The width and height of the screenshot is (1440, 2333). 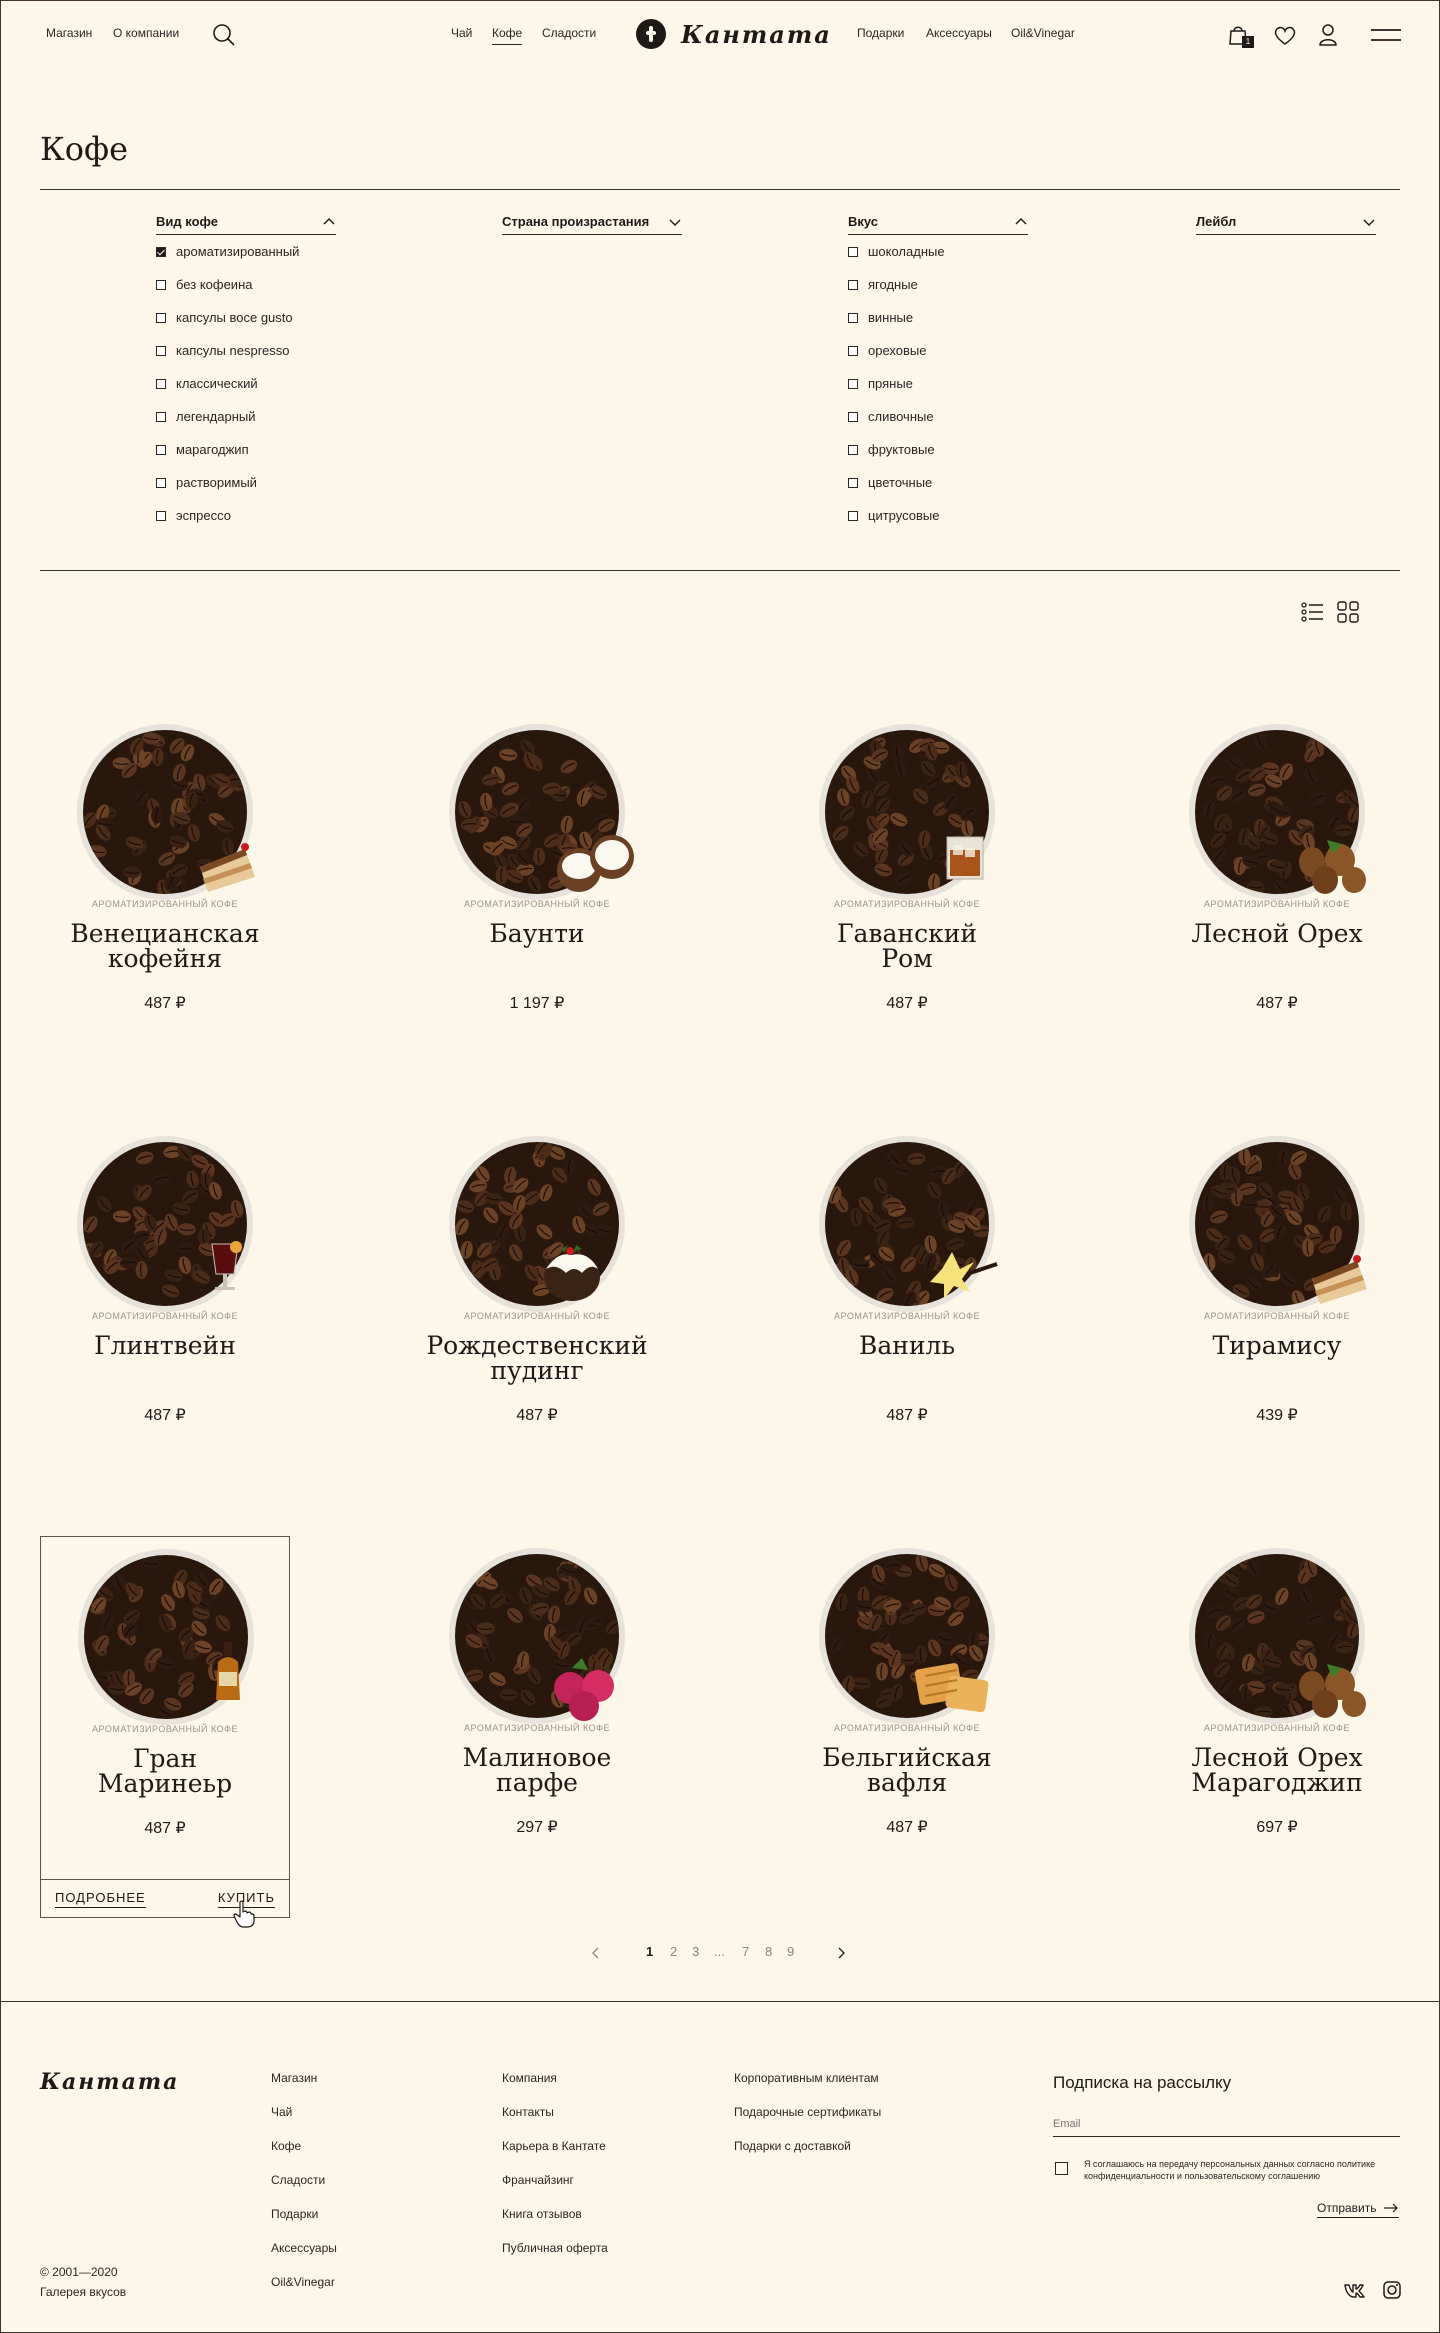 I want to click on footer-link: Корпоративным клиентам, so click(x=807, y=2088).